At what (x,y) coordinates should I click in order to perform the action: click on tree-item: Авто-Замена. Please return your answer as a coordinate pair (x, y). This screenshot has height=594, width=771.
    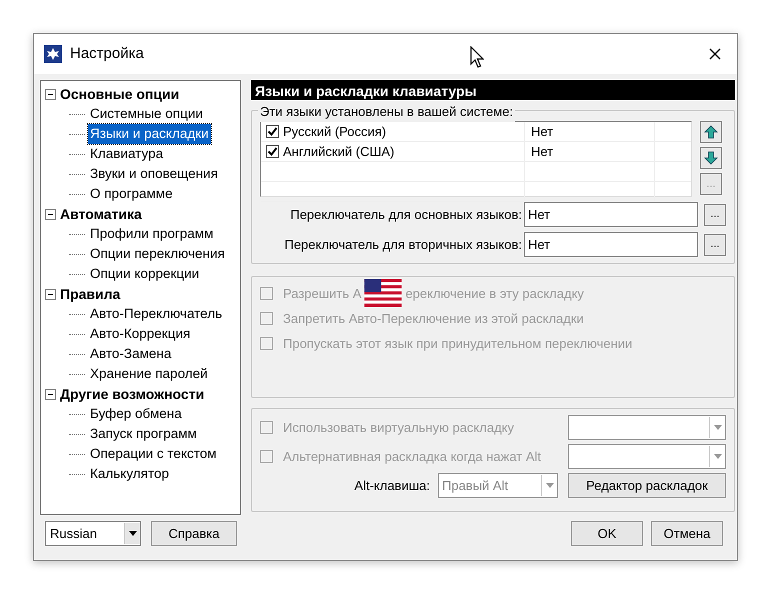
    Looking at the image, I should click on (131, 354).